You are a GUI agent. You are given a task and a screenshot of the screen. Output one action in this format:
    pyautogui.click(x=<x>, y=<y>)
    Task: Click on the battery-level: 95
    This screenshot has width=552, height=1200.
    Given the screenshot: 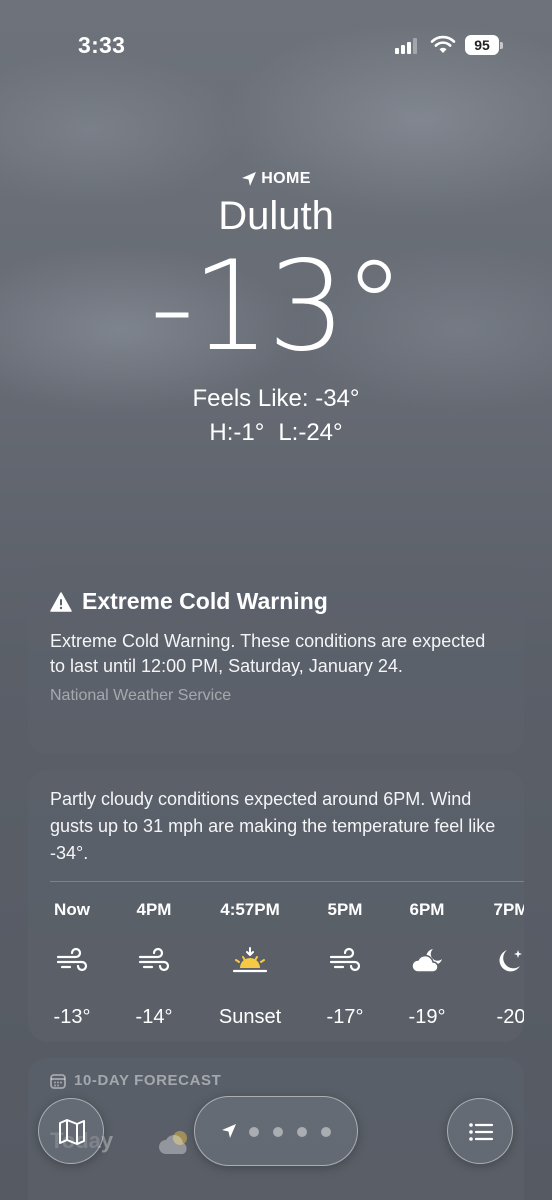 What is the action you would take?
    pyautogui.click(x=482, y=45)
    